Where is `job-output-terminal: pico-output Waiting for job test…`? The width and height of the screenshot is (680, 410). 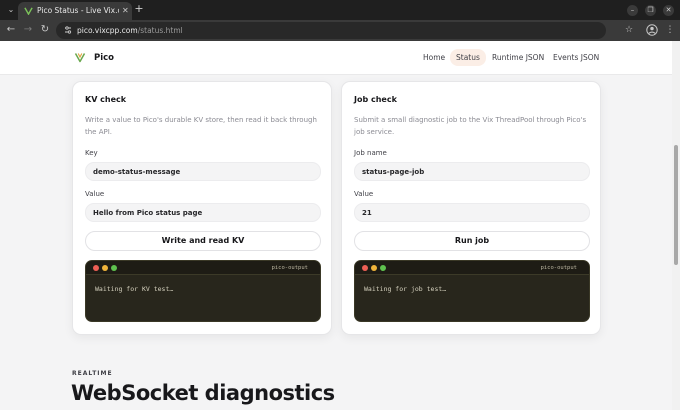 job-output-terminal: pico-output Waiting for job test… is located at coordinates (472, 291).